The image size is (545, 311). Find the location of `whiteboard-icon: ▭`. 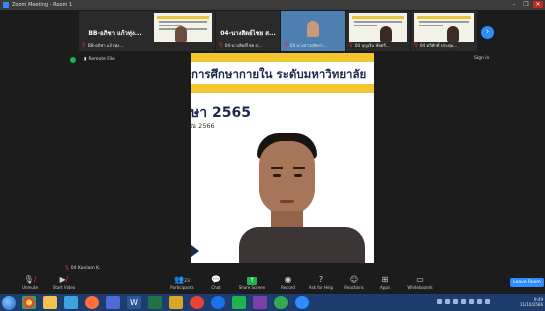

whiteboard-icon: ▭ is located at coordinates (420, 279).